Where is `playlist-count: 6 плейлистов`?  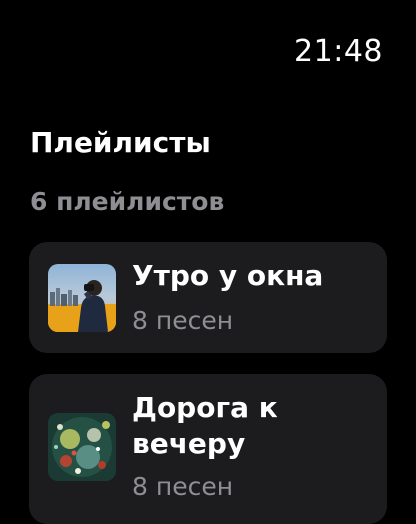
playlist-count: 6 плейлистов is located at coordinates (127, 201).